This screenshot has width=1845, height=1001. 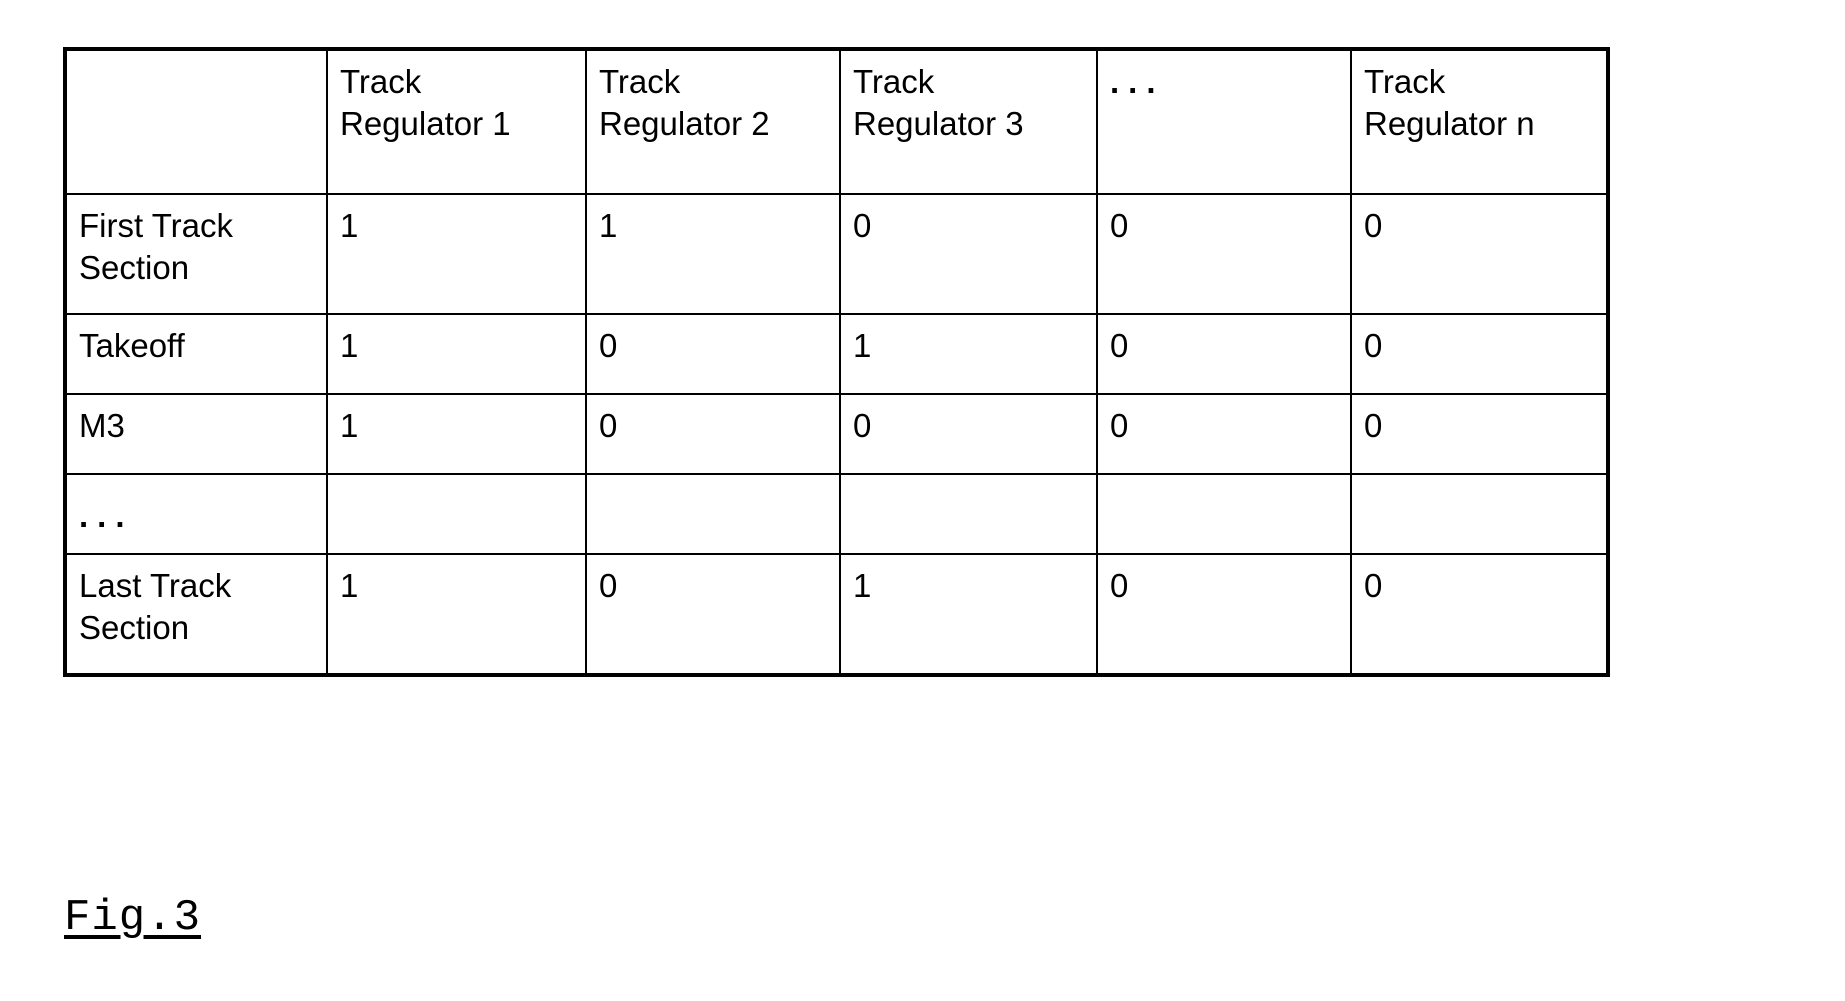 I want to click on table-row: First Track Section 1 1 0 0 0, so click(x=836, y=254).